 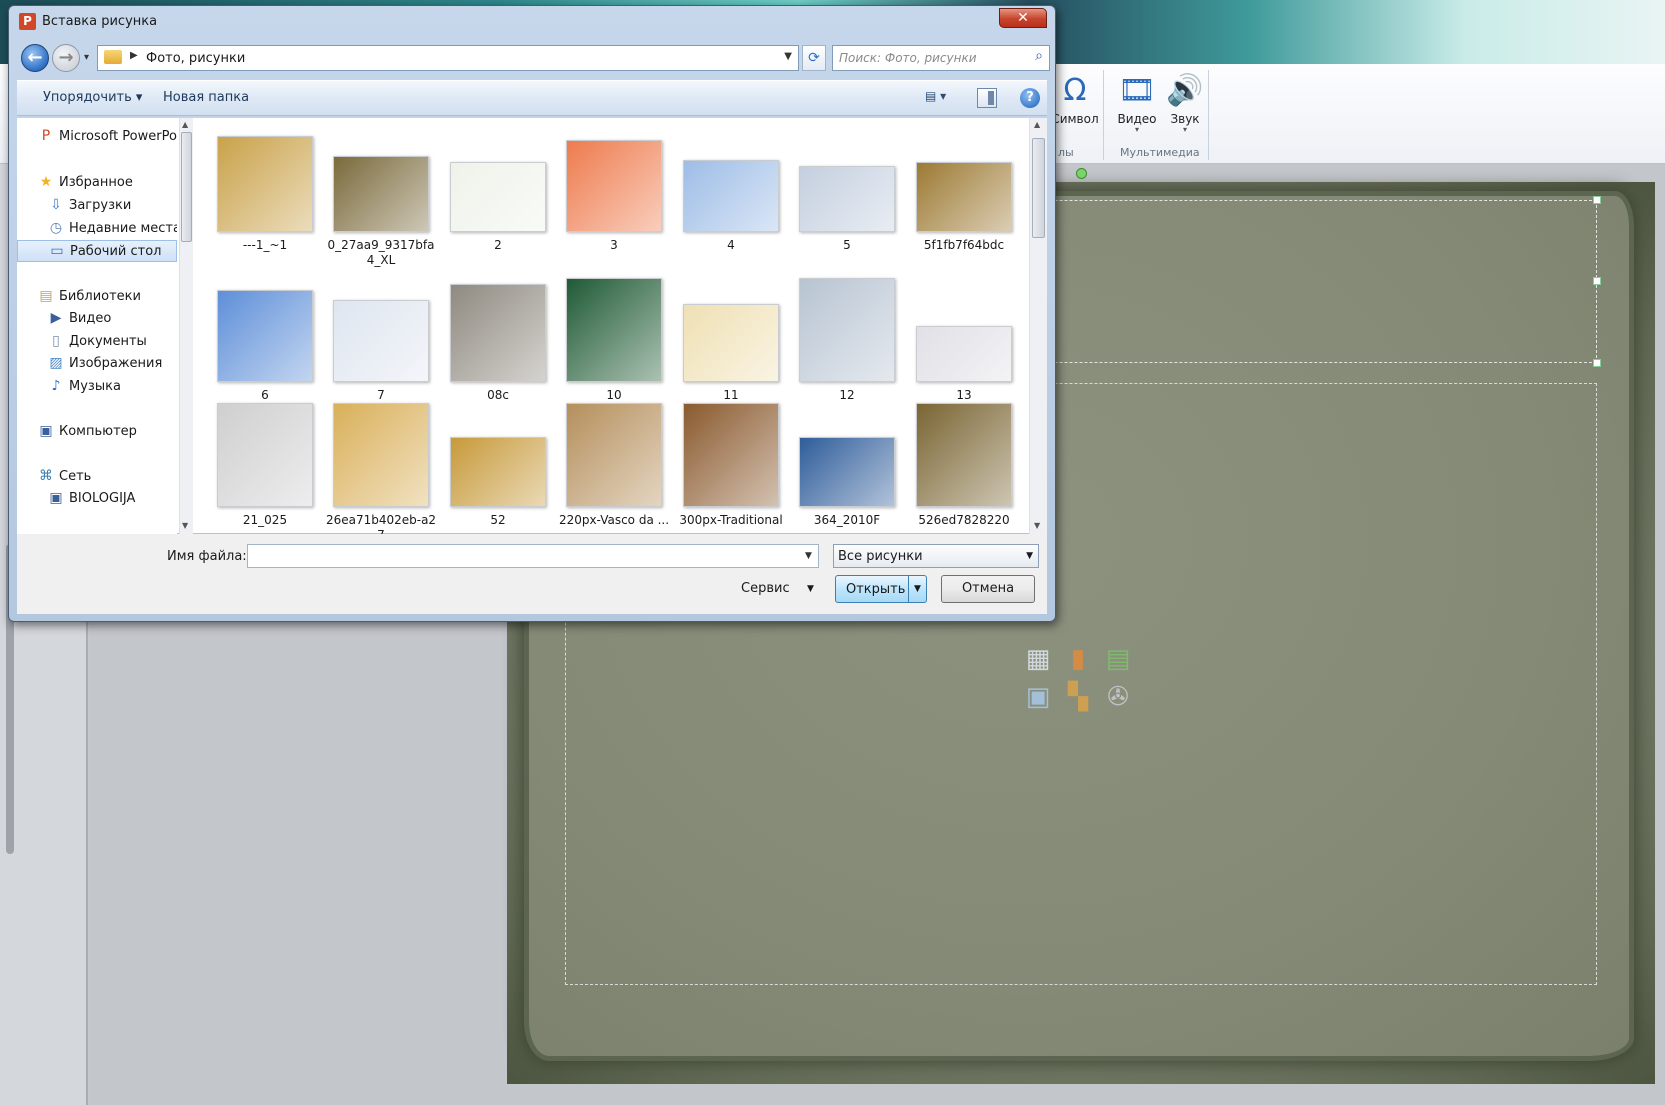 What do you see at coordinates (1039, 56) in the screenshot?
I see `search-icon: ⌕` at bounding box center [1039, 56].